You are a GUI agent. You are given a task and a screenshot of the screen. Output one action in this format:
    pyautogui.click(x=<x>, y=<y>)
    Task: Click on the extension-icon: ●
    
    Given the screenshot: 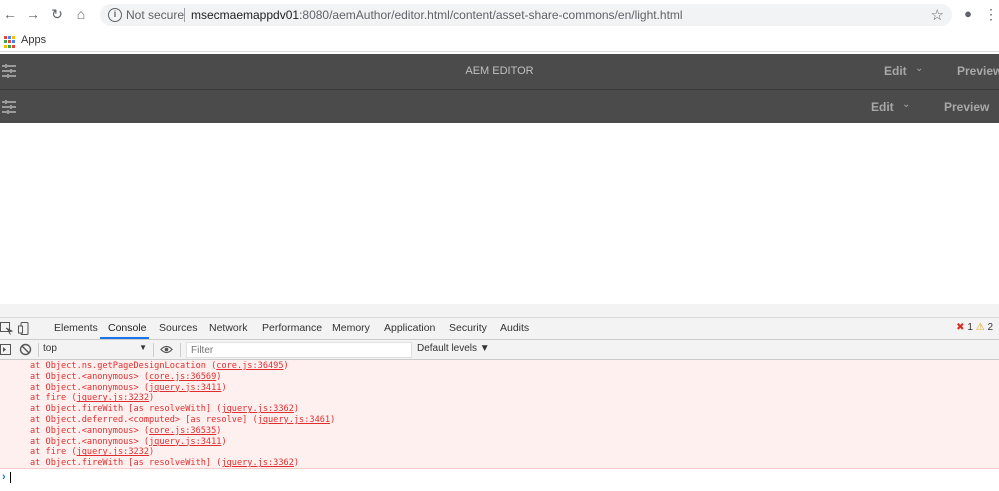 What is the action you would take?
    pyautogui.click(x=968, y=14)
    